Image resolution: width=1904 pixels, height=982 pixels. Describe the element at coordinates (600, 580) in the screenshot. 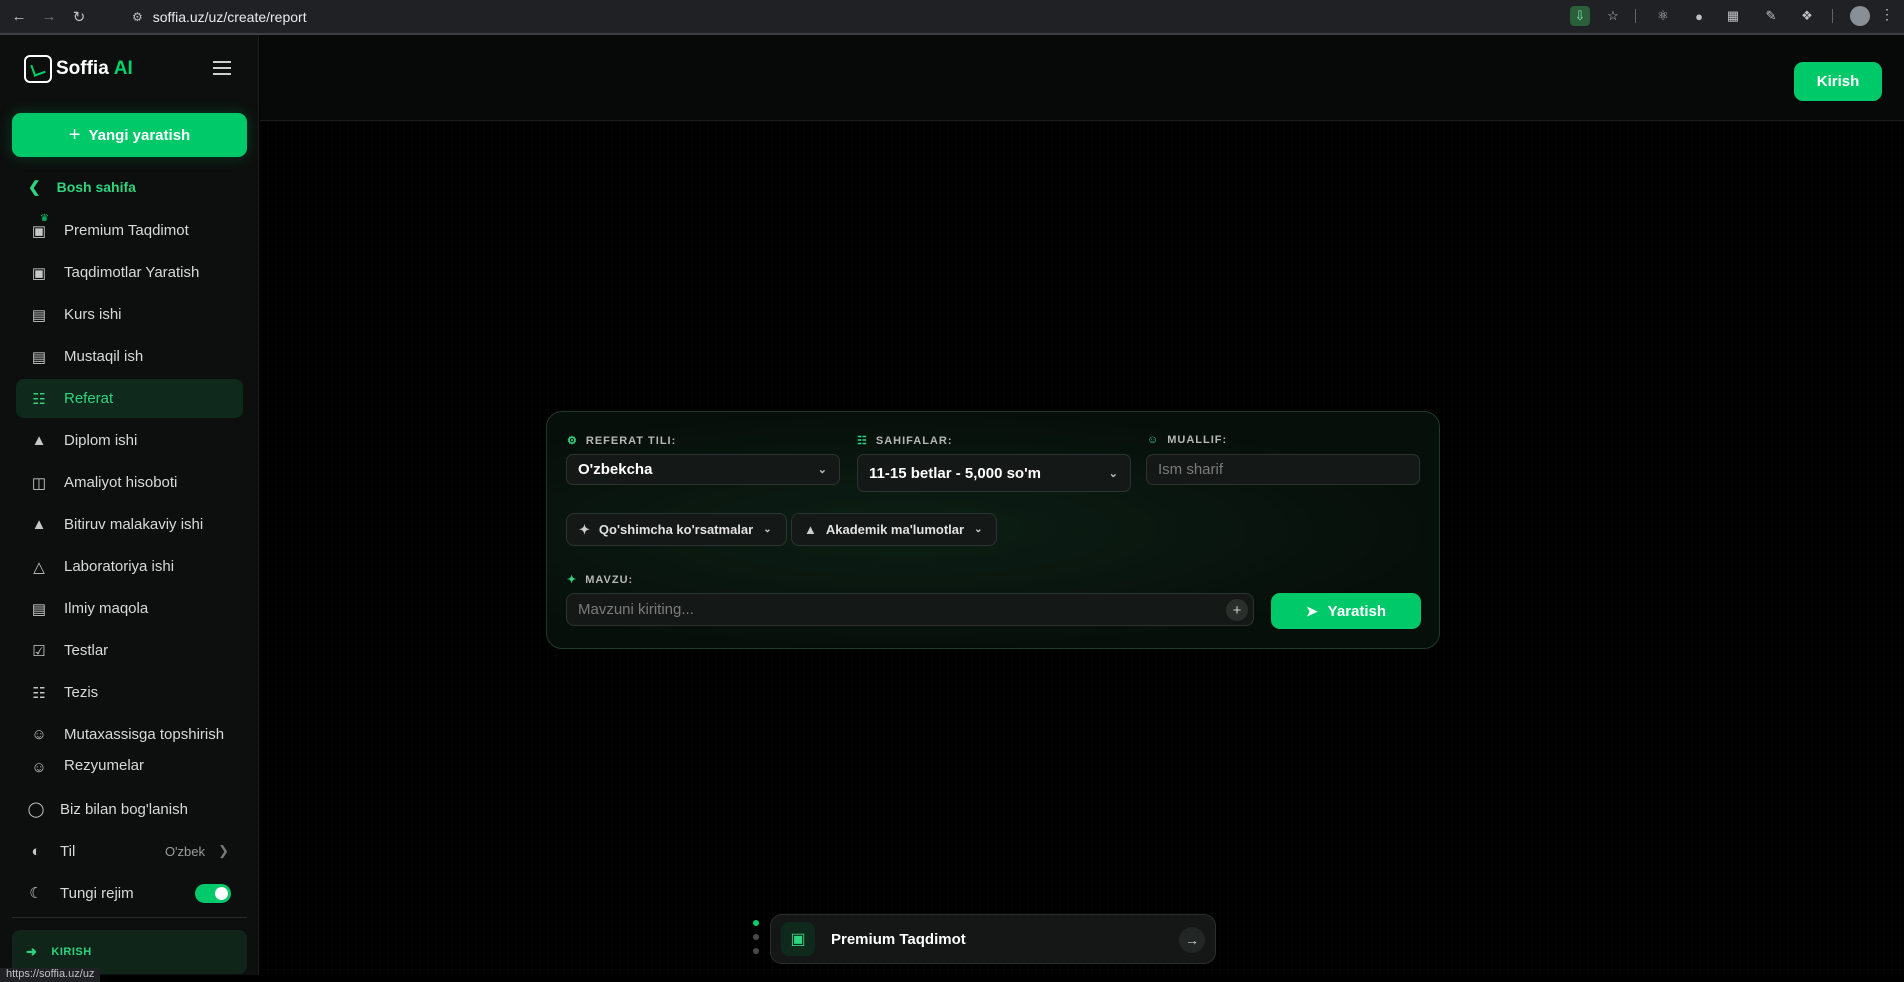

I see `topic-field-label: ✦ MAVZU:` at that location.